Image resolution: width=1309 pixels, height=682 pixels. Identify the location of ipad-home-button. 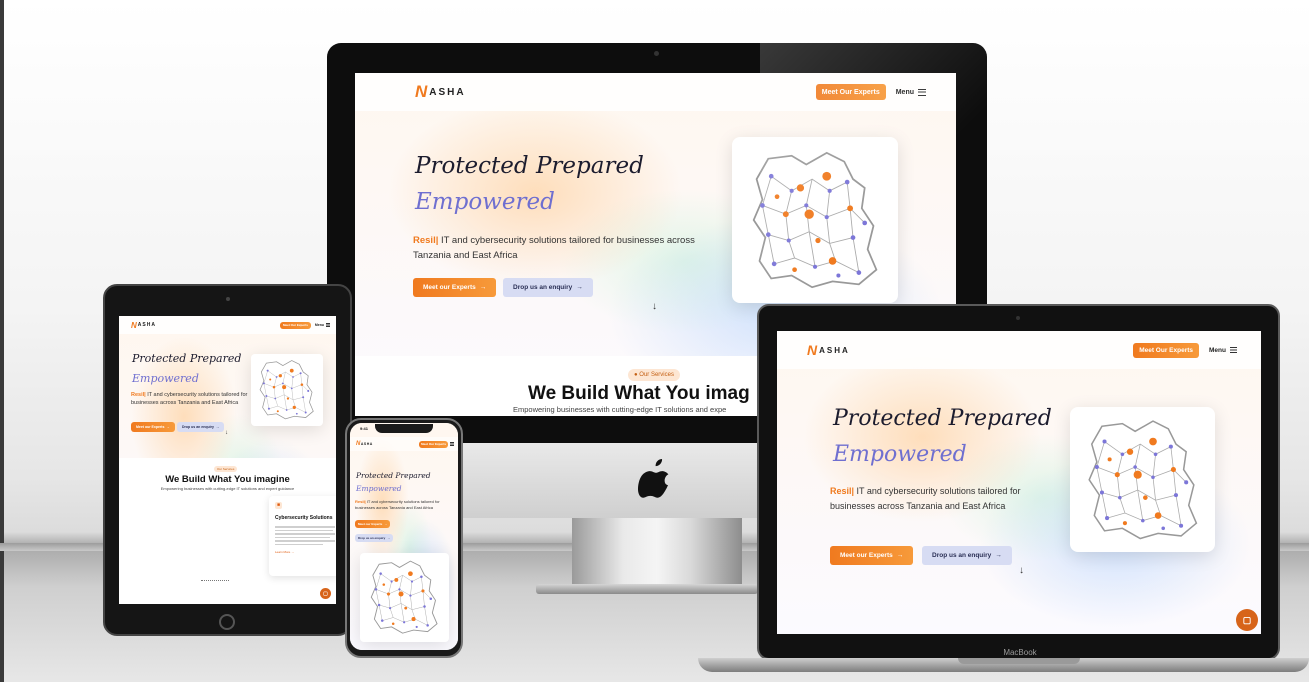
(227, 622).